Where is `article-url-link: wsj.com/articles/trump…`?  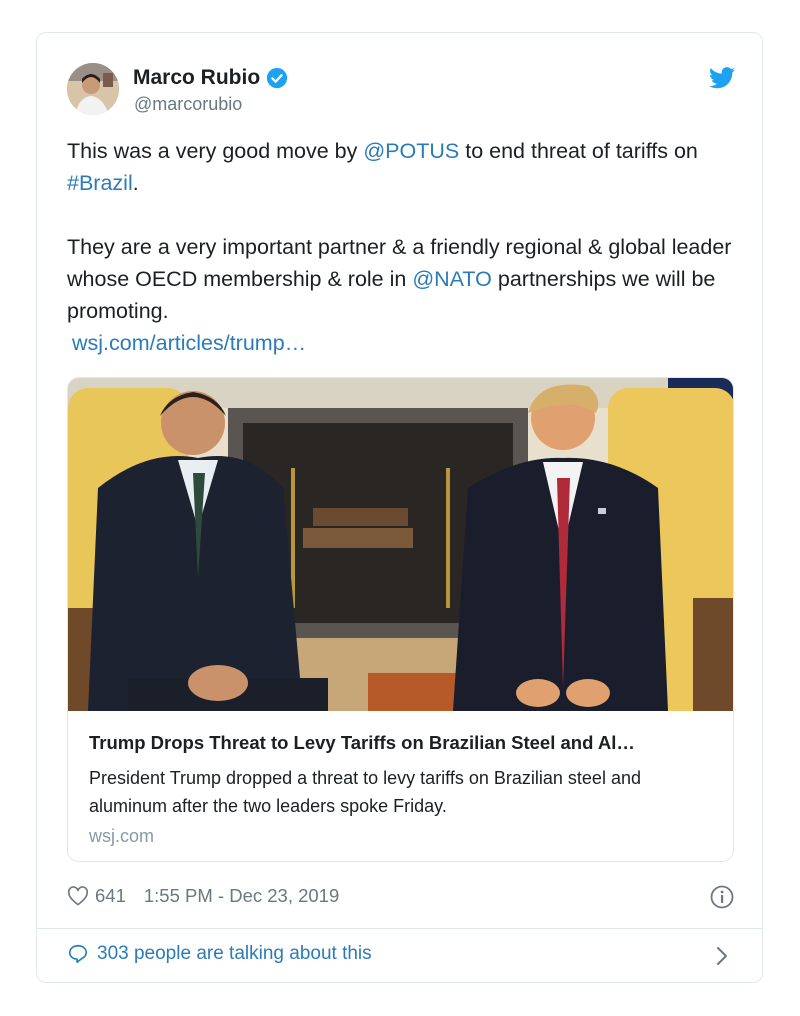
article-url-link: wsj.com/articles/trump… is located at coordinates (189, 343).